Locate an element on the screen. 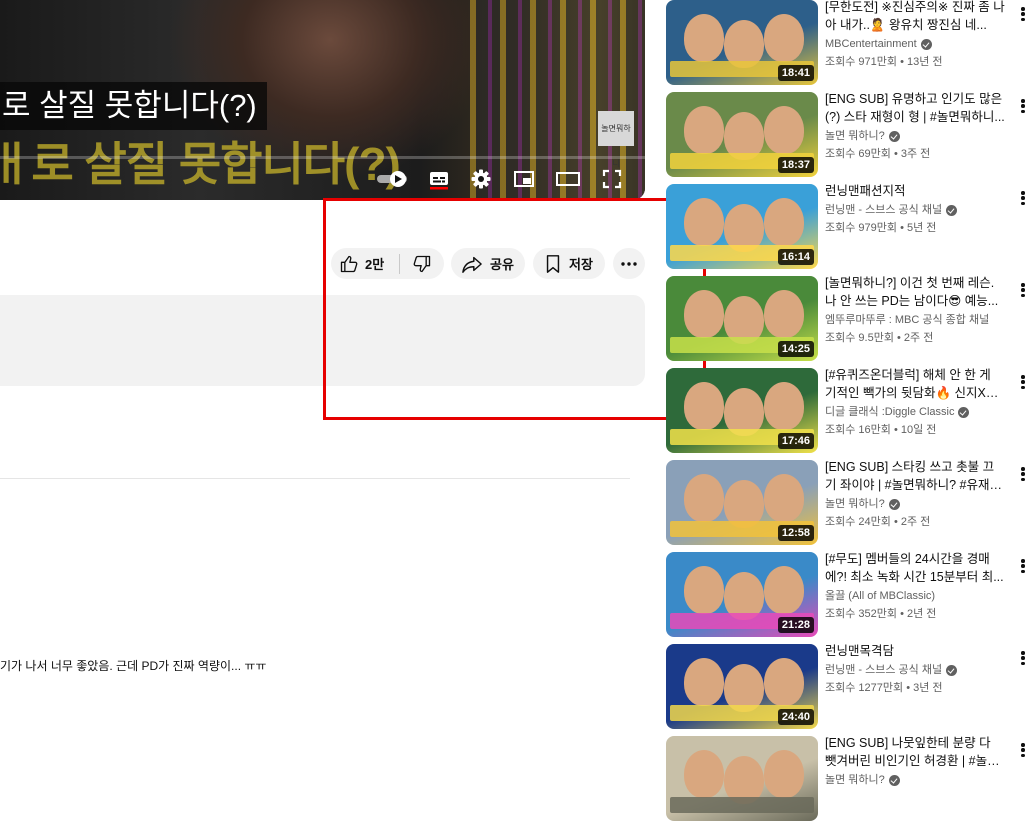  share-button: 공유 is located at coordinates (488, 263).